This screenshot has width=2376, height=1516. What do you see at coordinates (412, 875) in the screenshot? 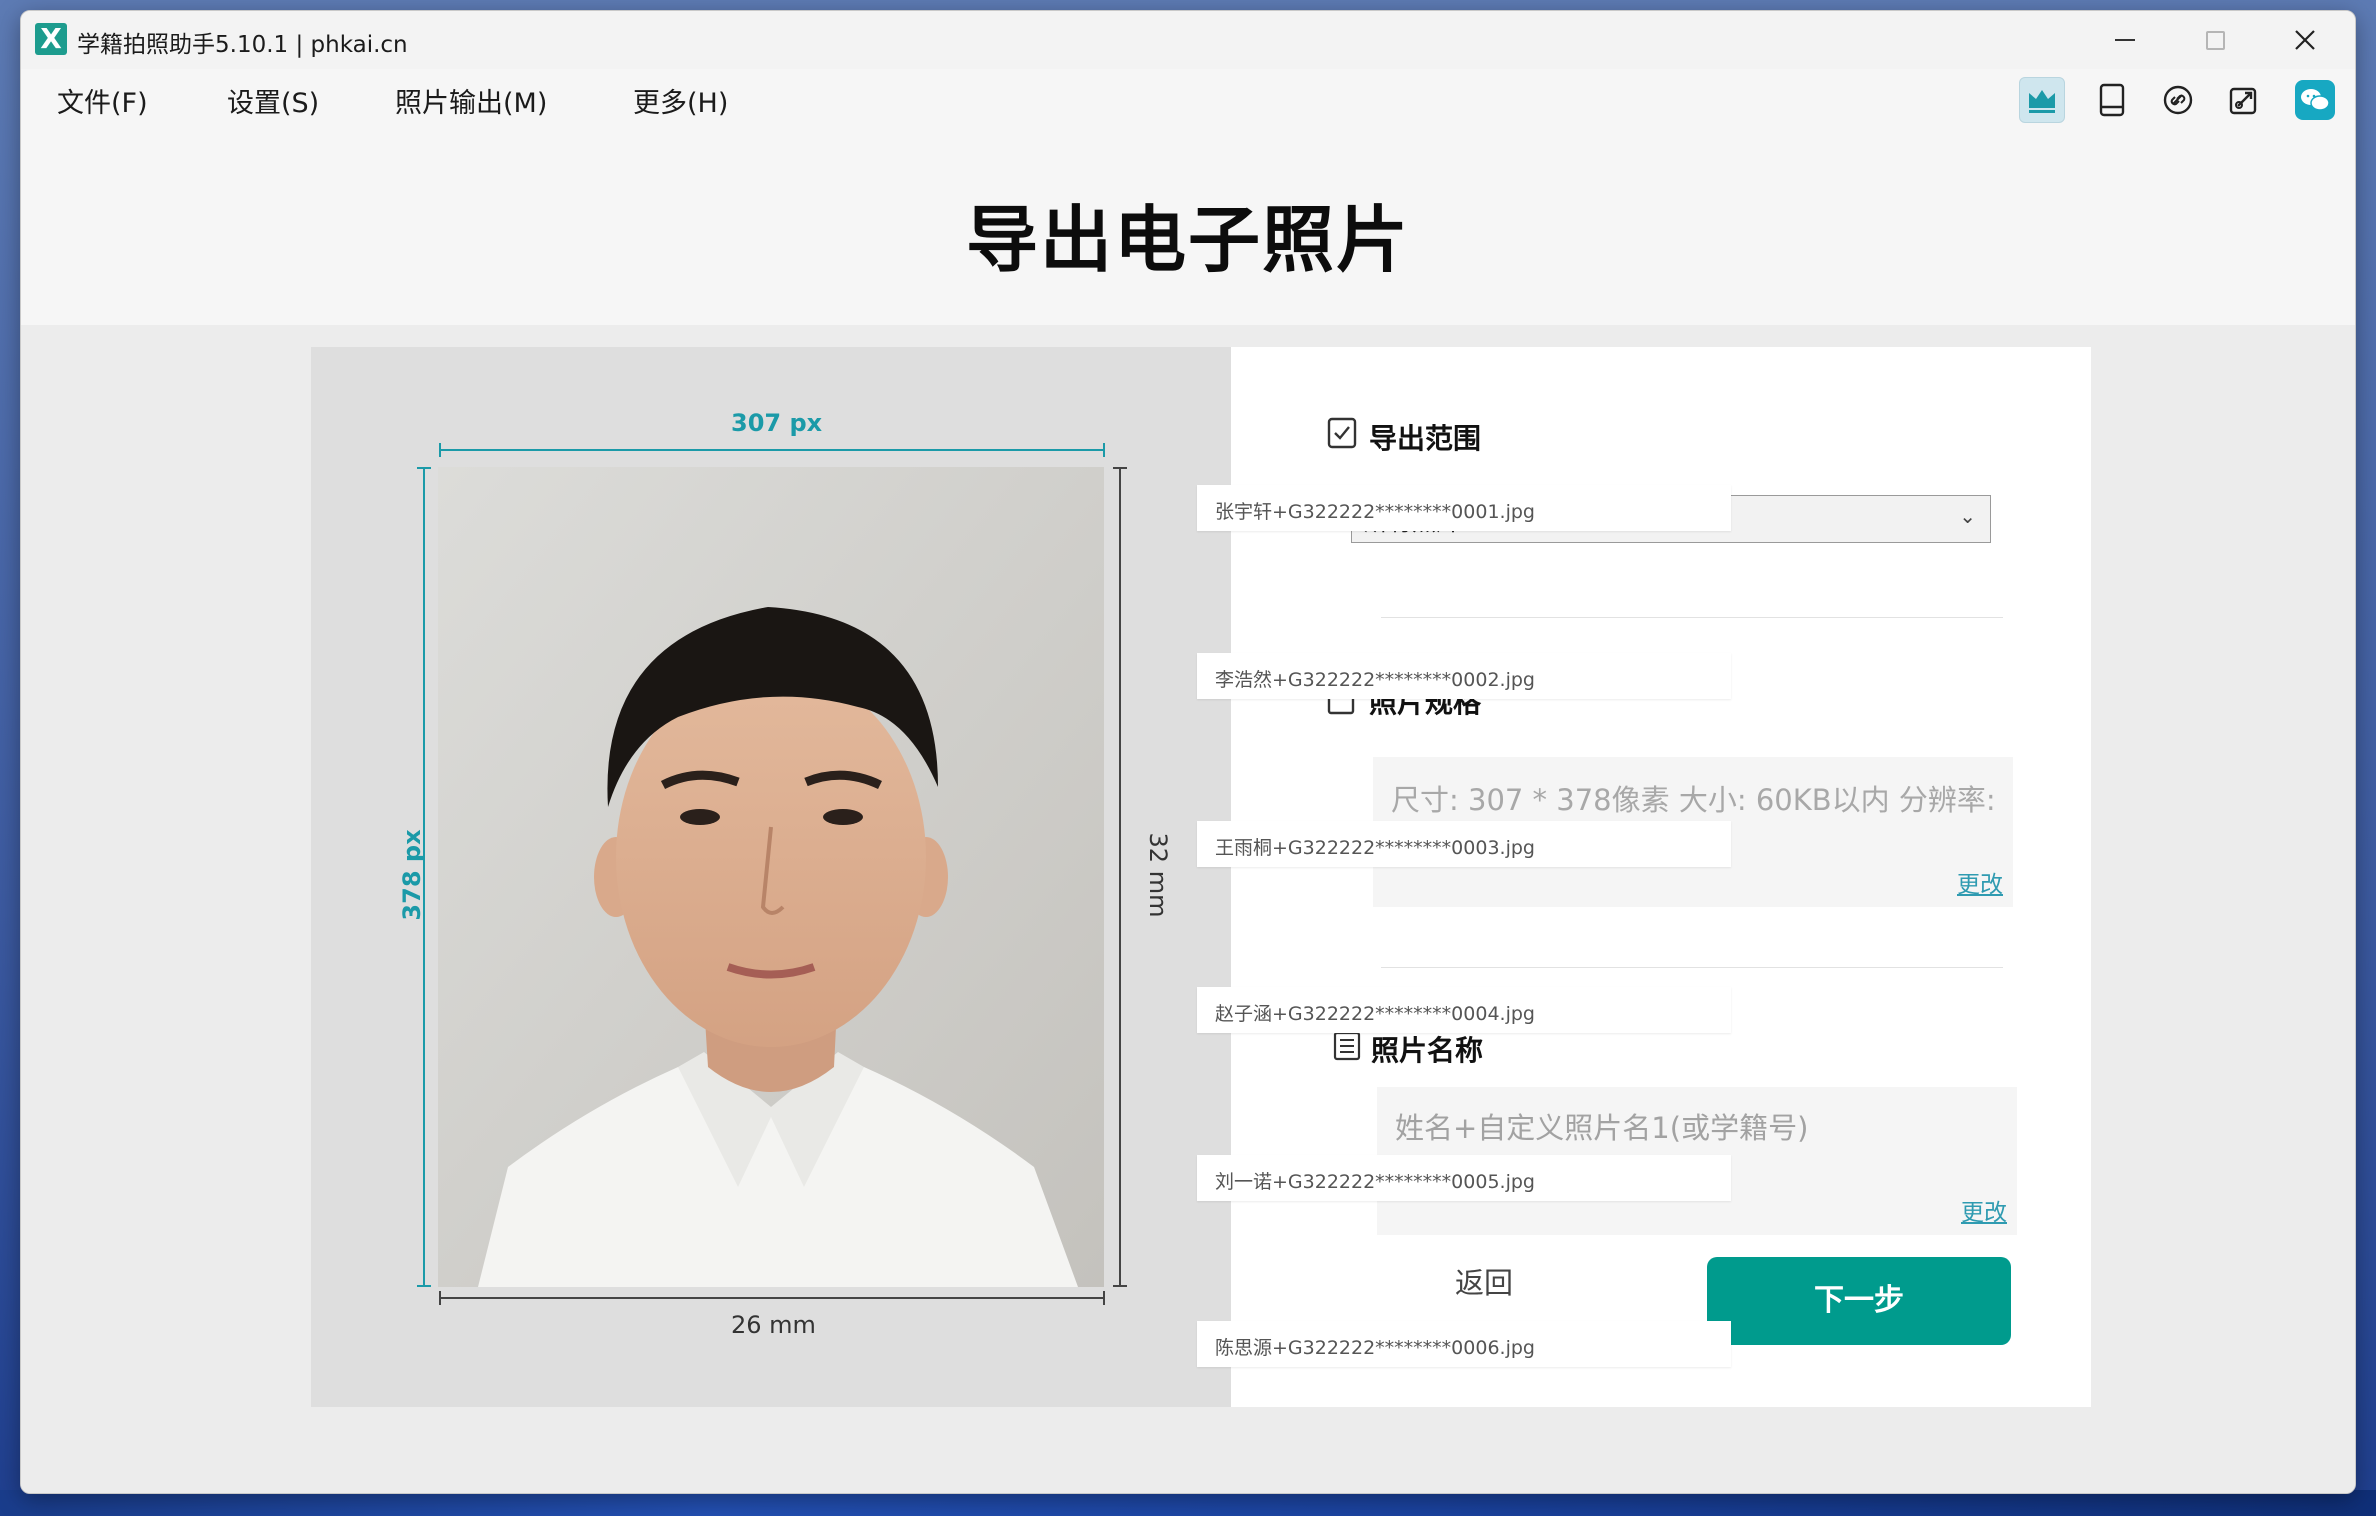
I see `height-px-label: 378 px` at bounding box center [412, 875].